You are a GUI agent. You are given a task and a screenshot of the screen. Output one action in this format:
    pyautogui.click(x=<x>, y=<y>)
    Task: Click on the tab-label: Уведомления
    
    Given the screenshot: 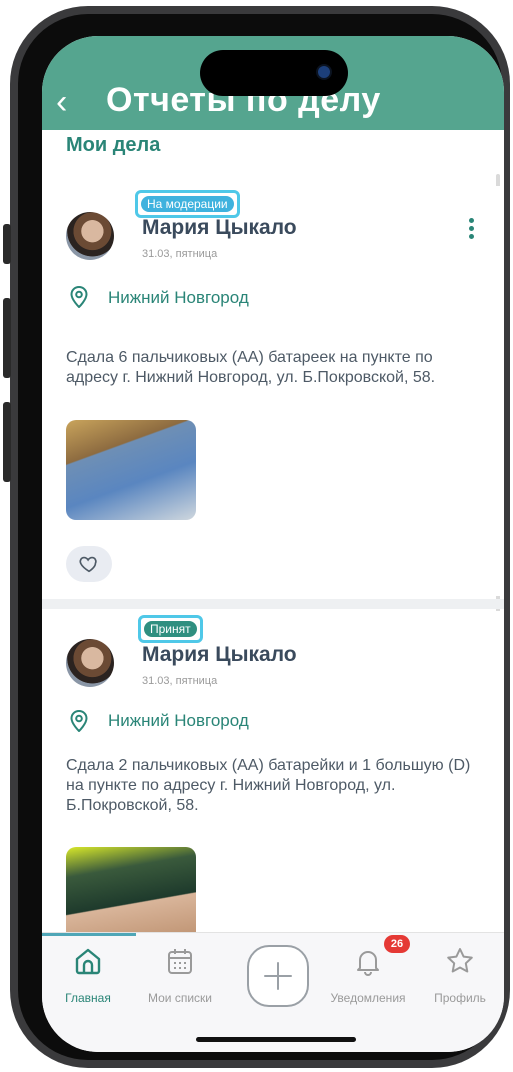 What is the action you would take?
    pyautogui.click(x=368, y=998)
    